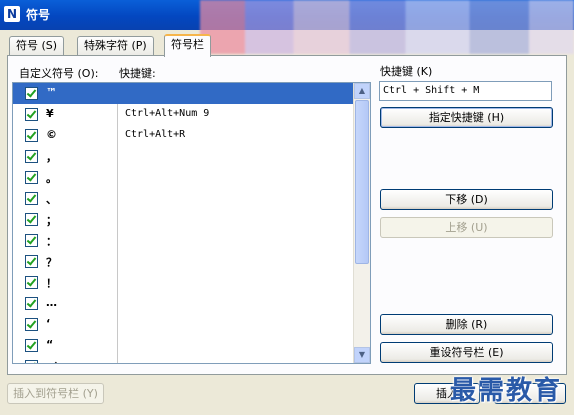 Image resolution: width=574 pixels, height=415 pixels. Describe the element at coordinates (183, 261) in the screenshot. I see `list-item: ？` at that location.